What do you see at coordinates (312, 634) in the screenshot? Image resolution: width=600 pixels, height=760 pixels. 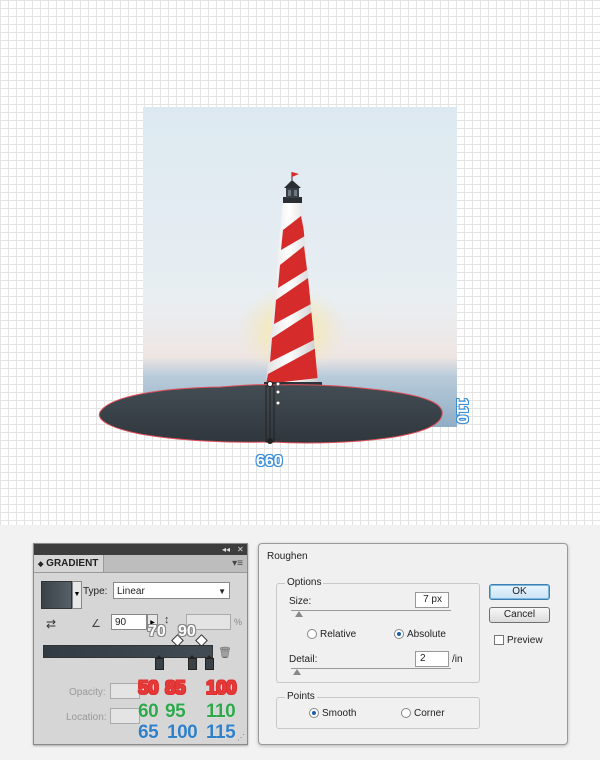 I see `relative-radio` at bounding box center [312, 634].